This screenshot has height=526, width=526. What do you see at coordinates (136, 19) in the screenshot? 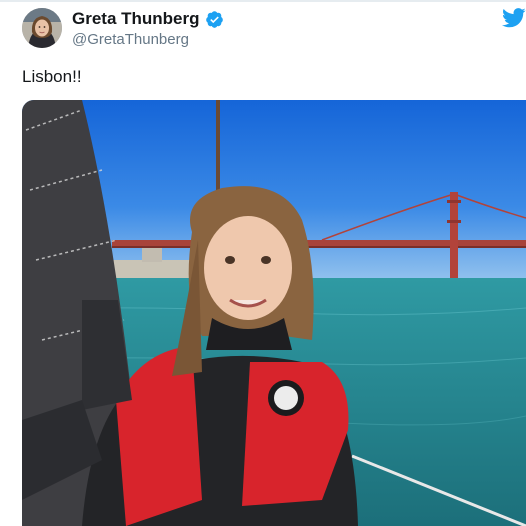
I see `author-display-name: Greta Thunberg` at bounding box center [136, 19].